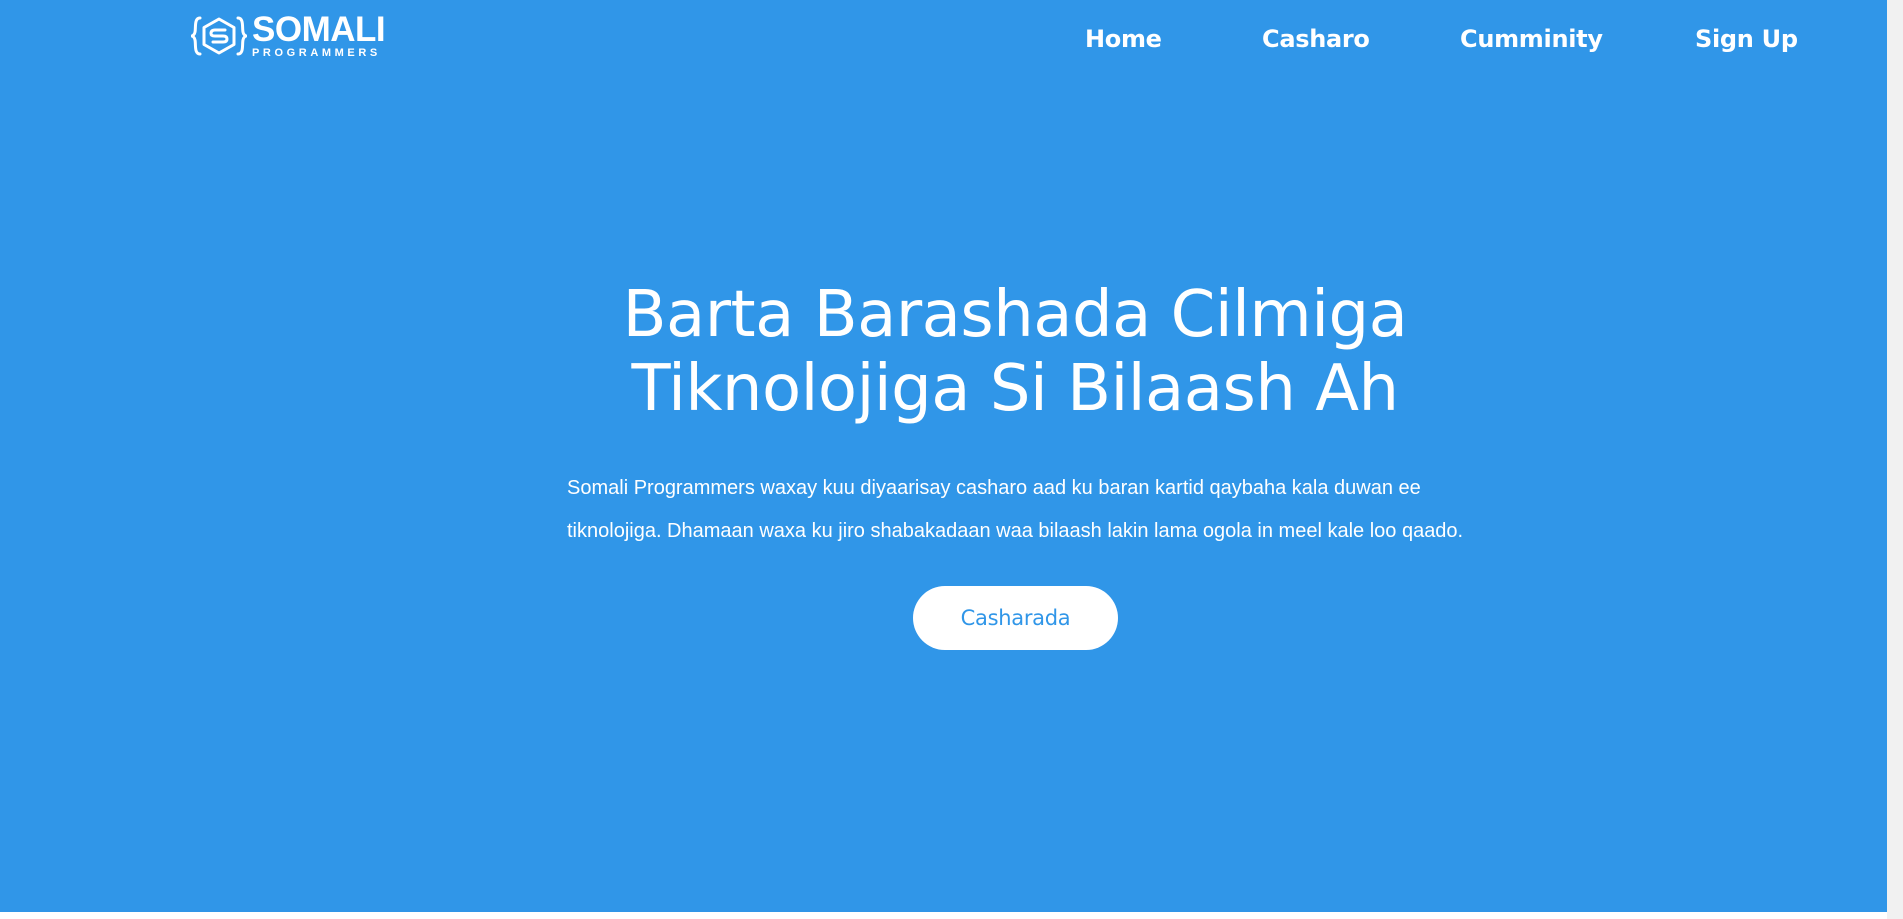 Image resolution: width=1903 pixels, height=919 pixels. What do you see at coordinates (1531, 39) in the screenshot?
I see `nav-link-cumminity: Cumminity` at bounding box center [1531, 39].